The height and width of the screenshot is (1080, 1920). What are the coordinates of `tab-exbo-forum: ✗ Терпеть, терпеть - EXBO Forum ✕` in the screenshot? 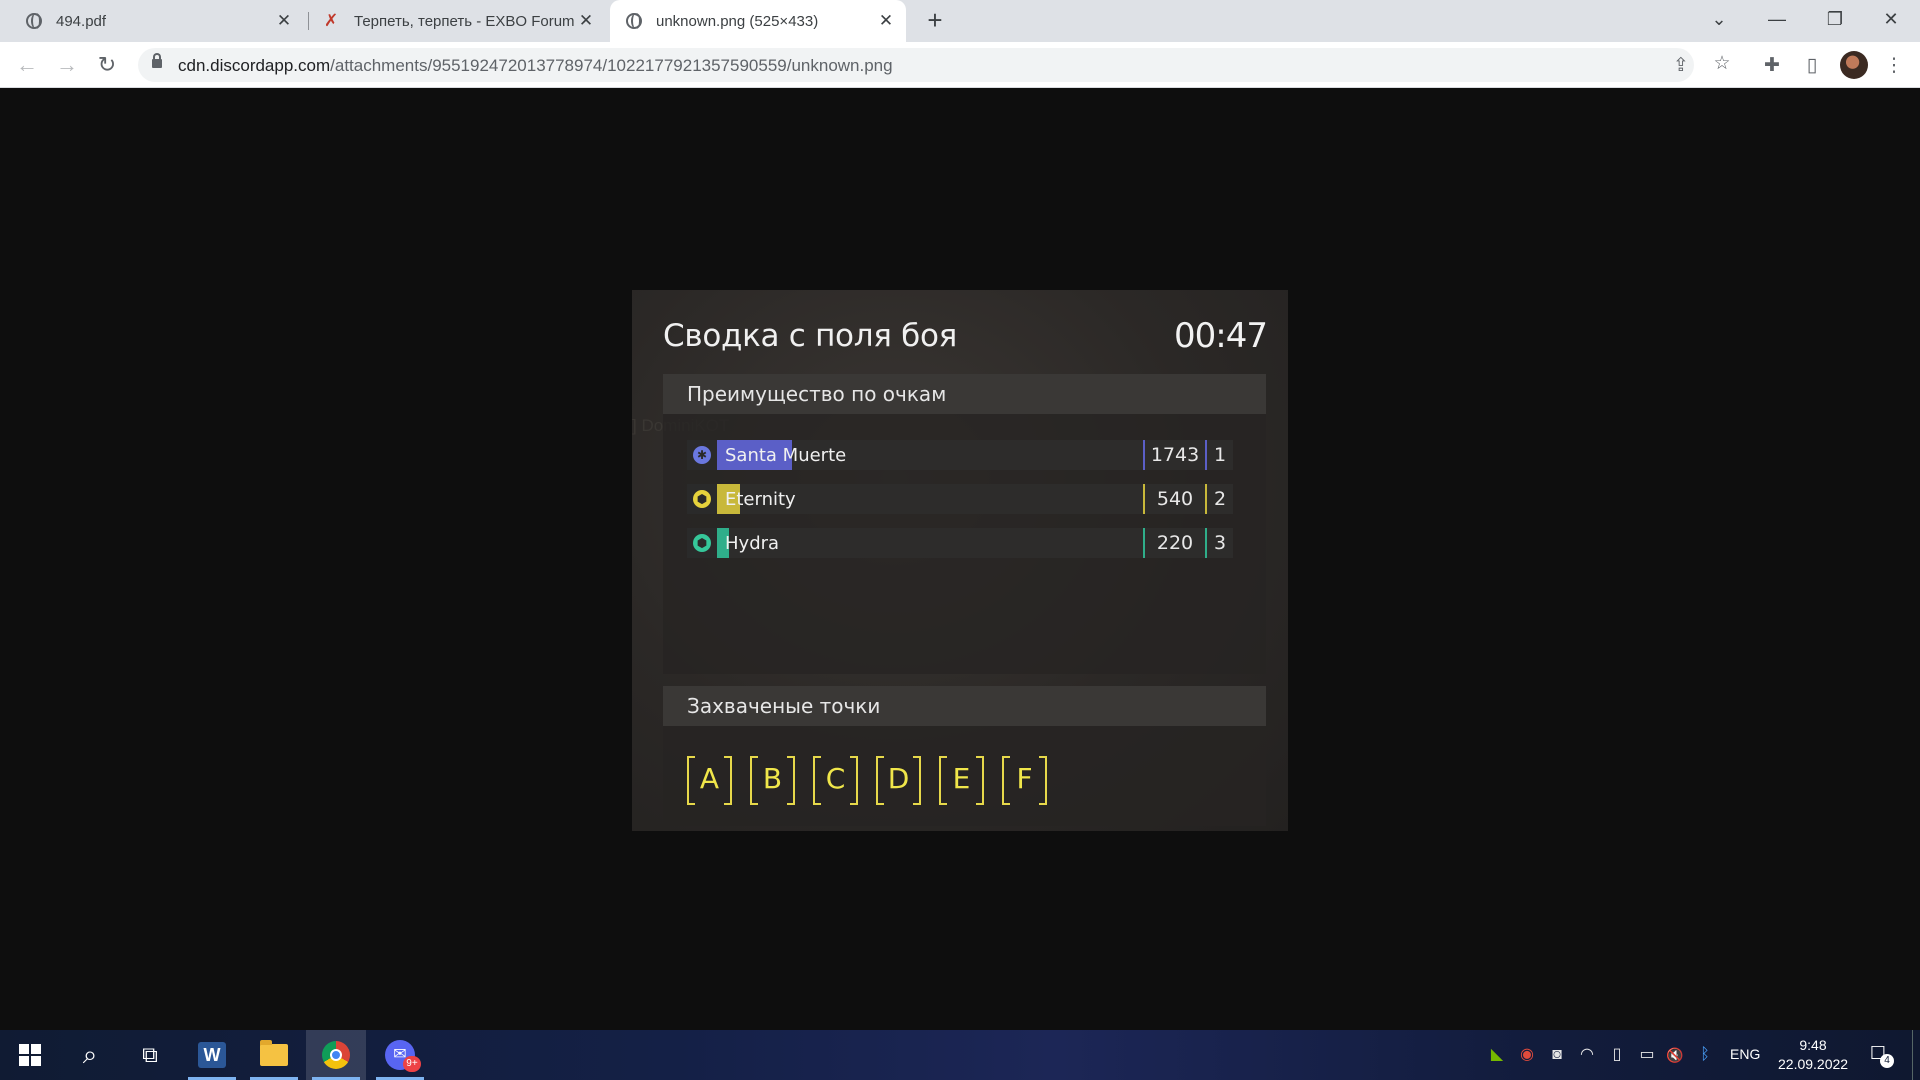 It's located at (458, 21).